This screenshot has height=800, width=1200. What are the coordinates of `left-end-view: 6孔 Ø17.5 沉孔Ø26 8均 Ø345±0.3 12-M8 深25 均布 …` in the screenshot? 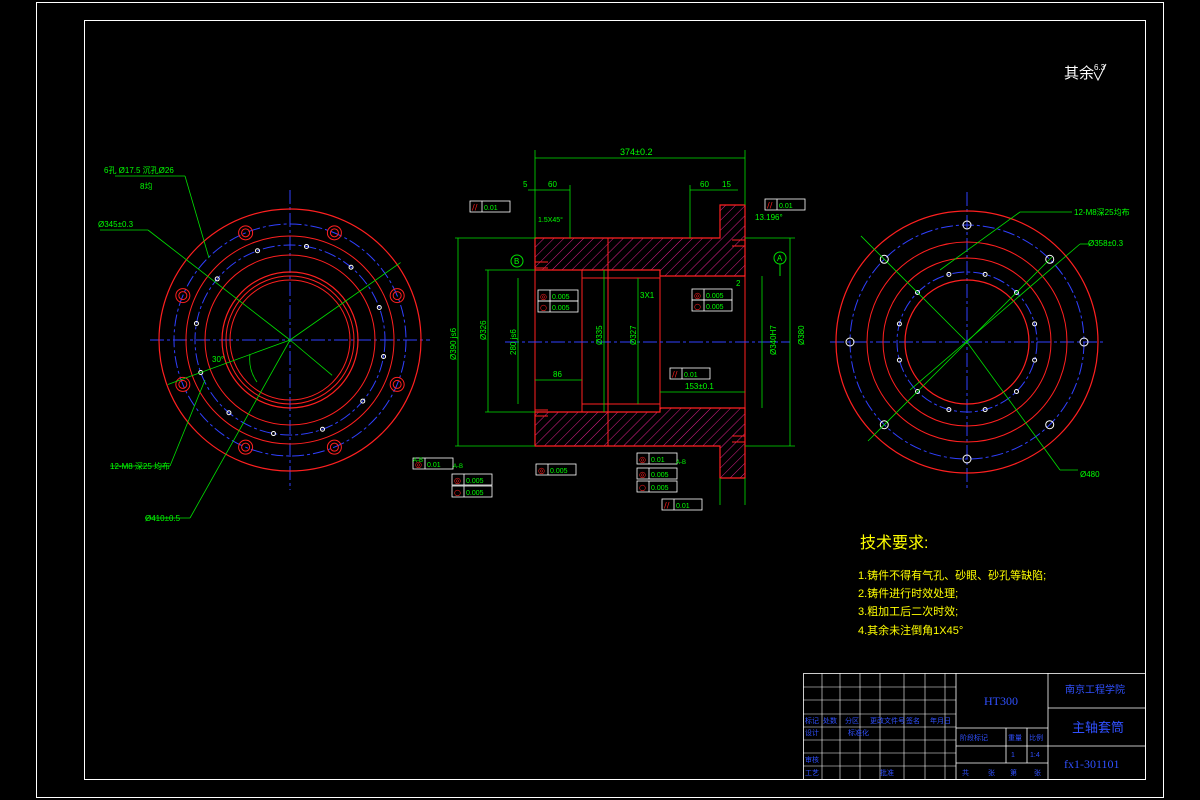 It's located at (264, 344).